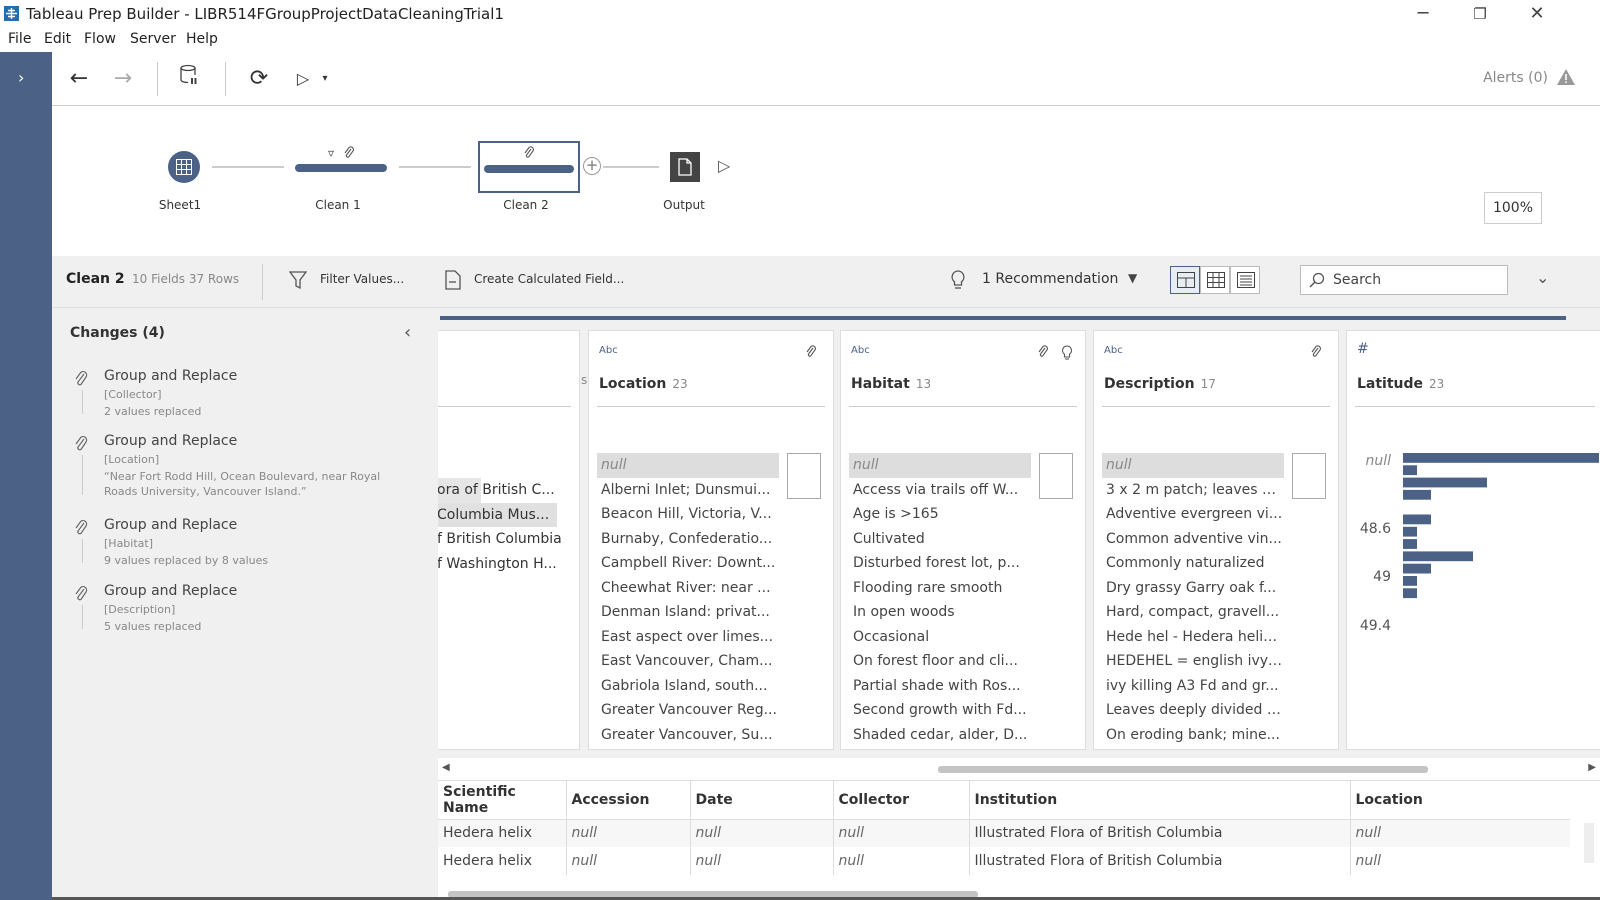 This screenshot has height=900, width=1600. I want to click on profile-view-toggle, so click(1185, 280).